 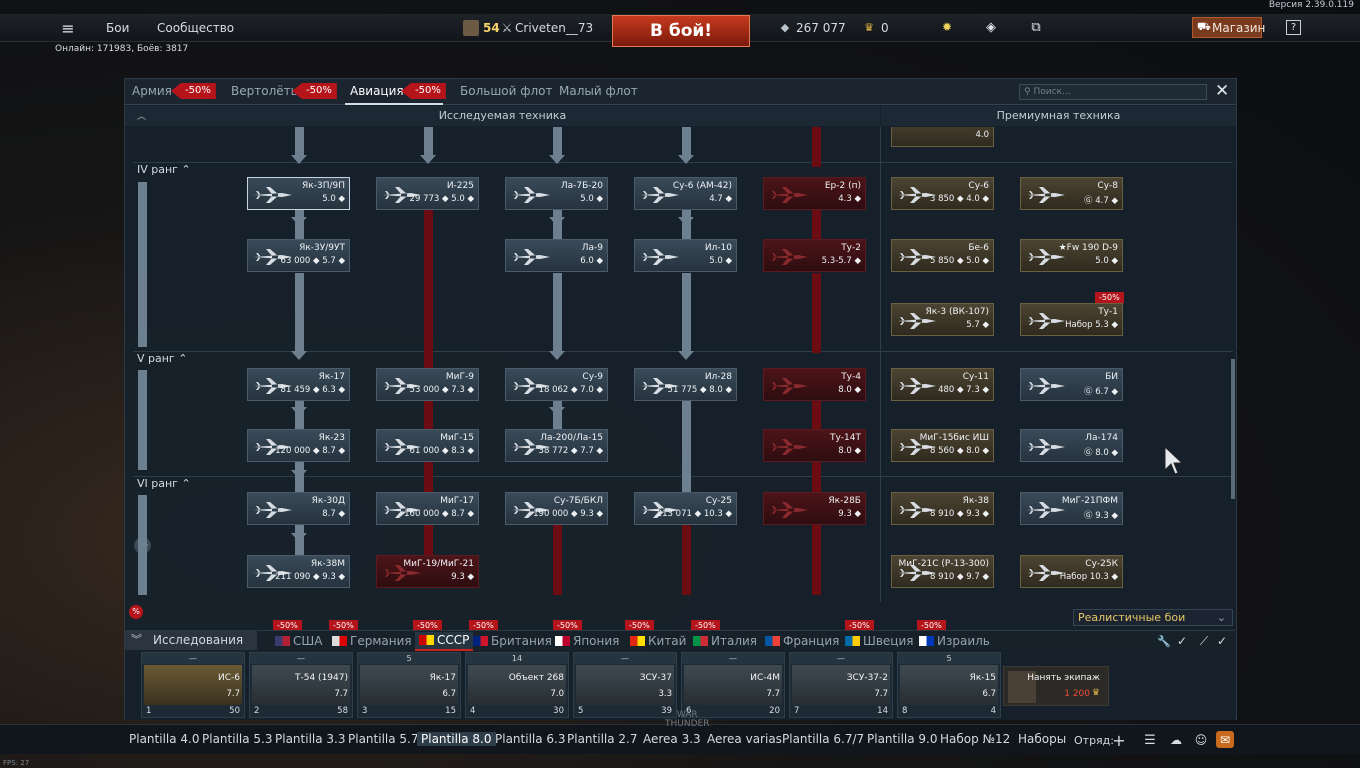 What do you see at coordinates (685, 193) in the screenshot?
I see `aircraft-card: Су-6 (АМ-42) 4.7 ◆` at bounding box center [685, 193].